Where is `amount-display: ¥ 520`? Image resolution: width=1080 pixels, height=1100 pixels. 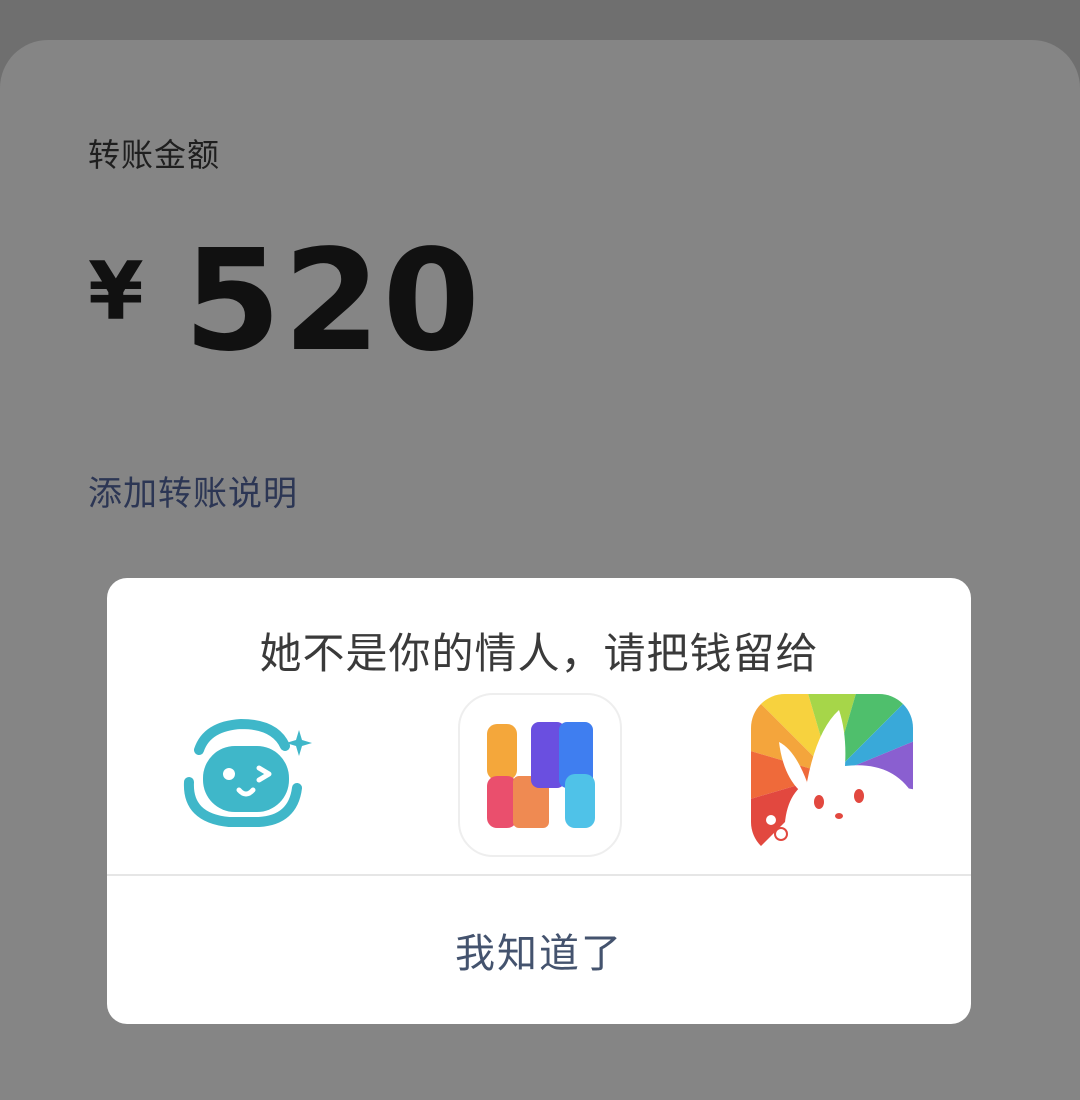
amount-display: ¥ 520 is located at coordinates (285, 301).